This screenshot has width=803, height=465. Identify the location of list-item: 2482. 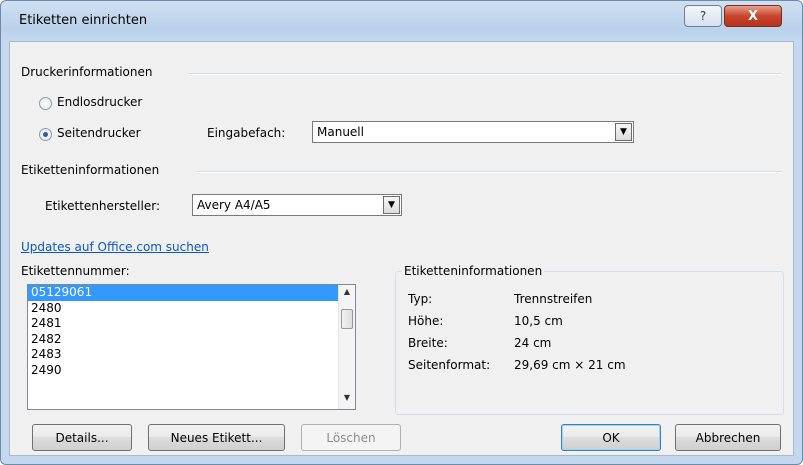
(184, 340).